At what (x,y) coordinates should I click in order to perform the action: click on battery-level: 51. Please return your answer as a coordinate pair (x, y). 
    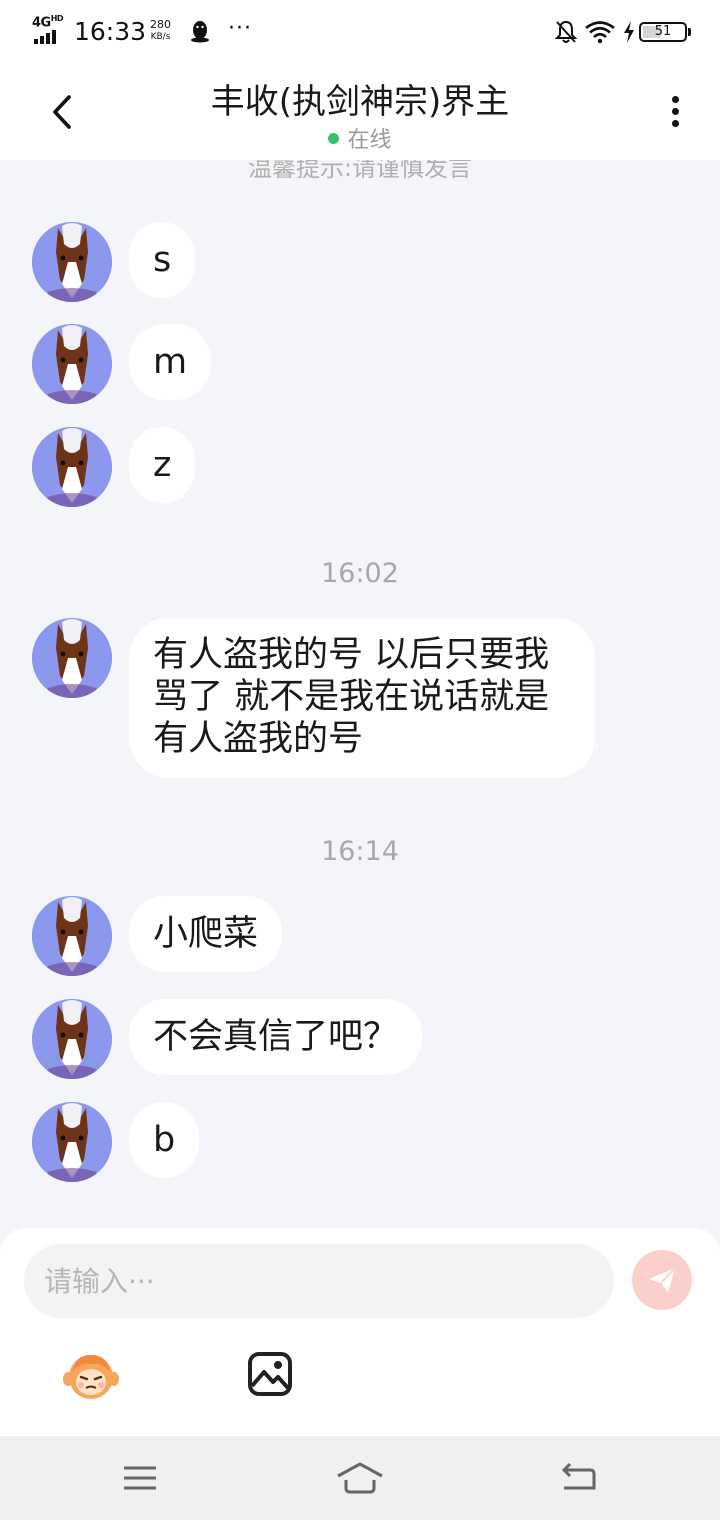
    Looking at the image, I should click on (663, 31).